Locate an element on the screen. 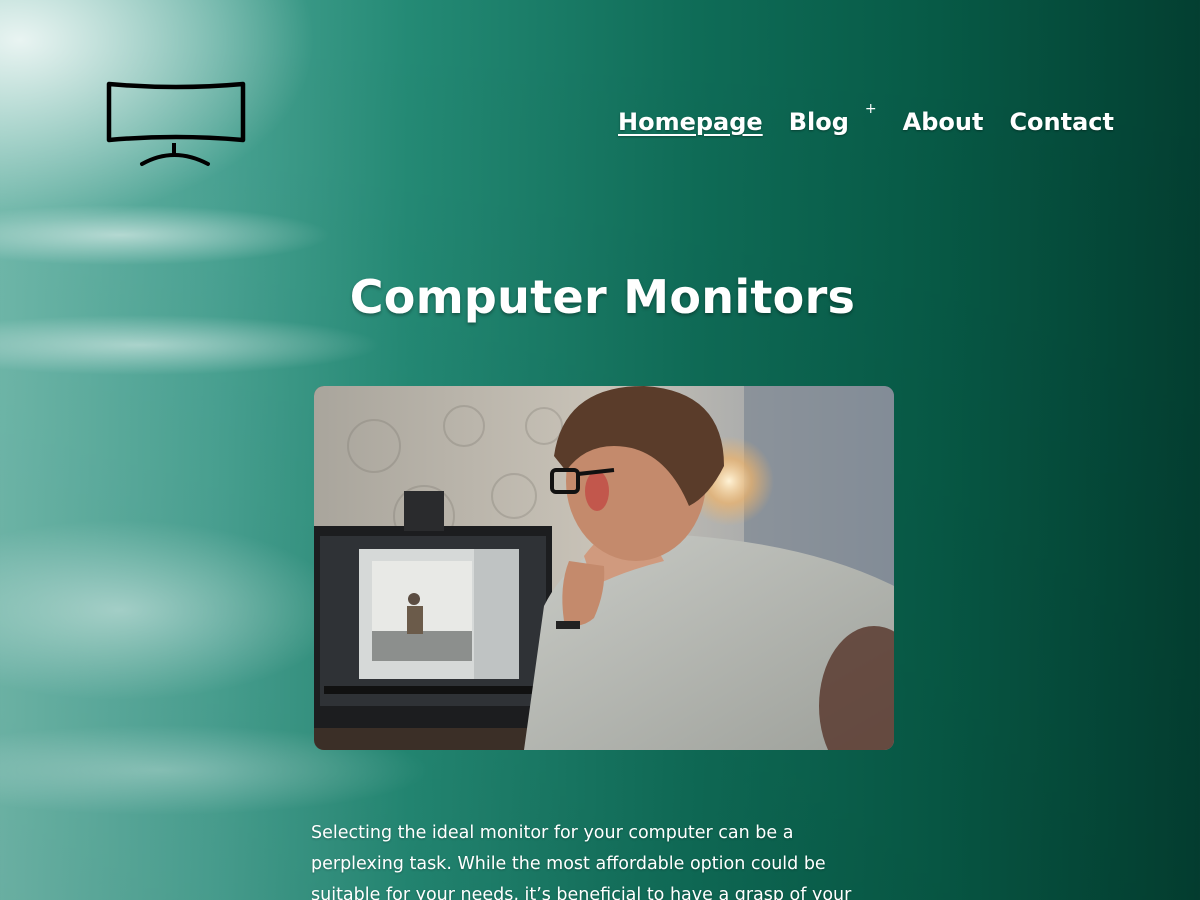  nav-blog-group: Blog + is located at coordinates (833, 119).